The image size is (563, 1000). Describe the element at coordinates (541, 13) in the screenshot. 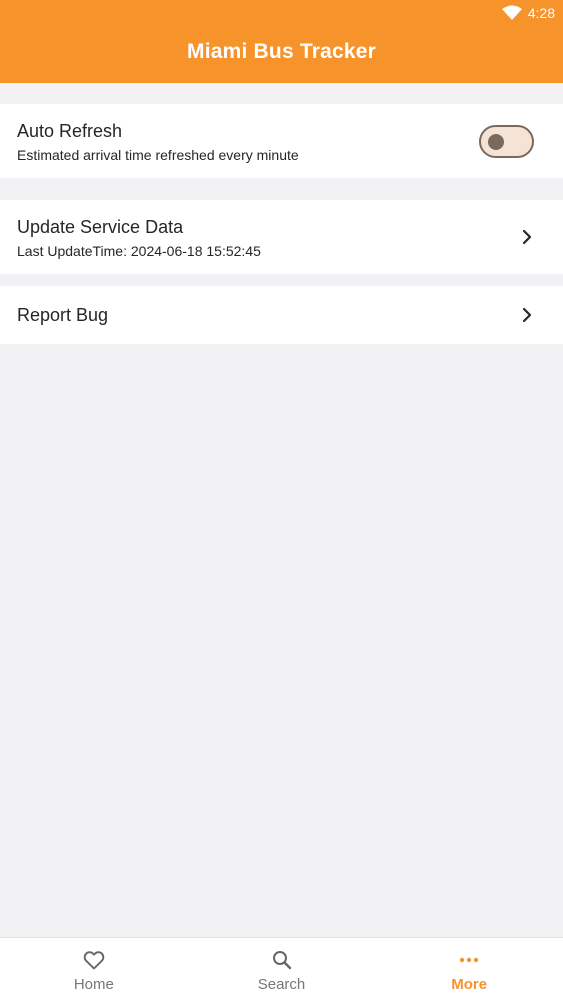

I see `status-time: 4:28` at that location.